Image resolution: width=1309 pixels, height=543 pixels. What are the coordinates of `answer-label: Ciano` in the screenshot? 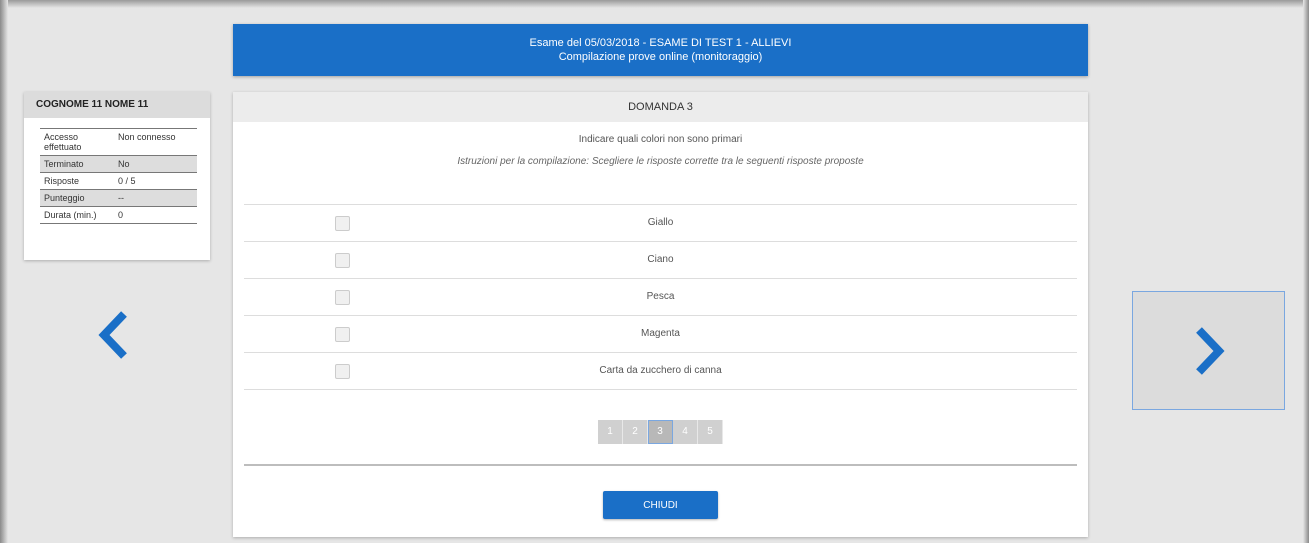 It's located at (660, 259).